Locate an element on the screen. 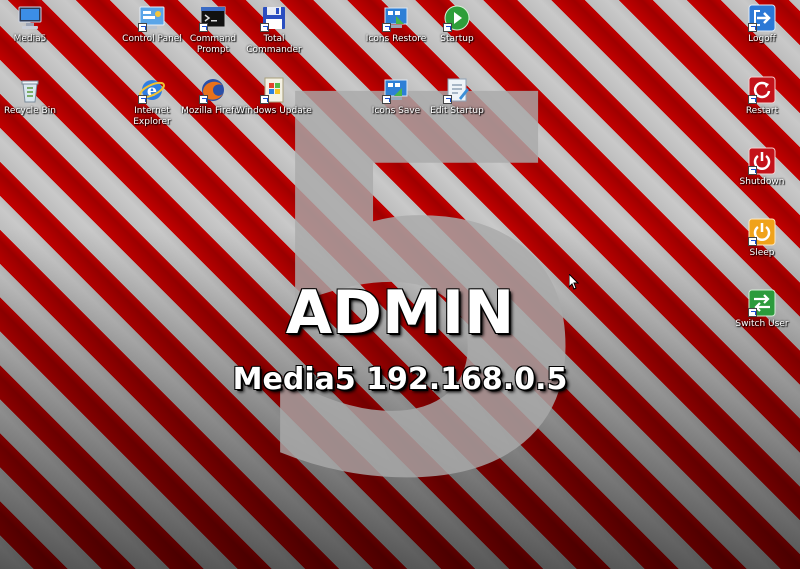 This screenshot has height=569, width=800. desktop-icon-logoff: Logoff is located at coordinates (762, 24).